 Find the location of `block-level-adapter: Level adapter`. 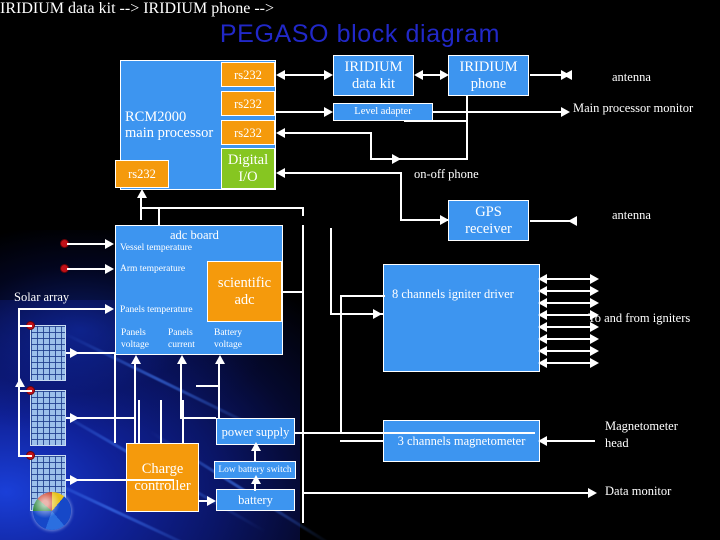

block-level-adapter: Level adapter is located at coordinates (383, 112).